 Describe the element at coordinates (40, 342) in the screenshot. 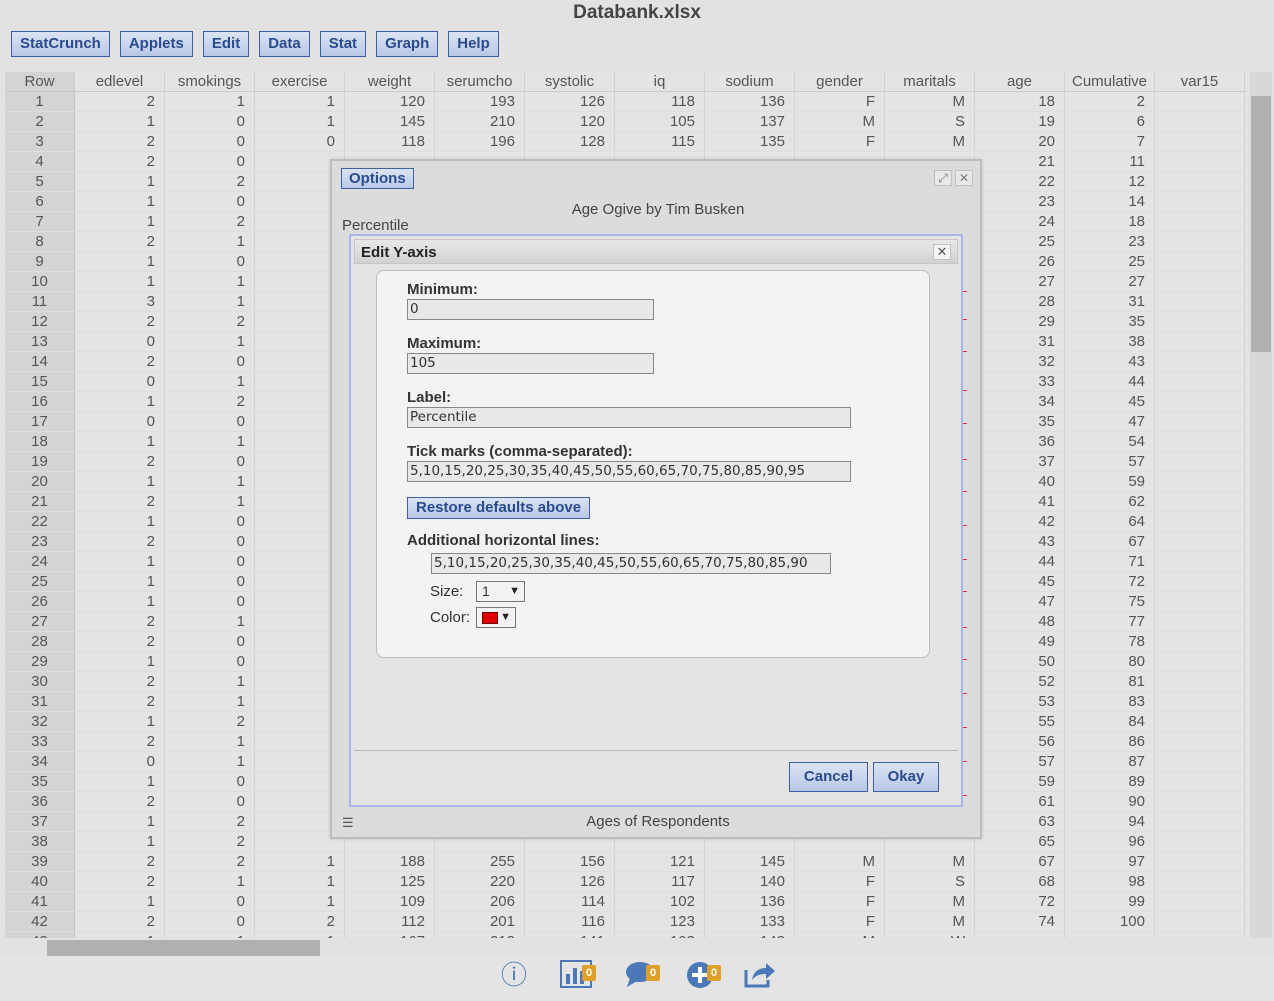

I see `row-number: 13` at that location.